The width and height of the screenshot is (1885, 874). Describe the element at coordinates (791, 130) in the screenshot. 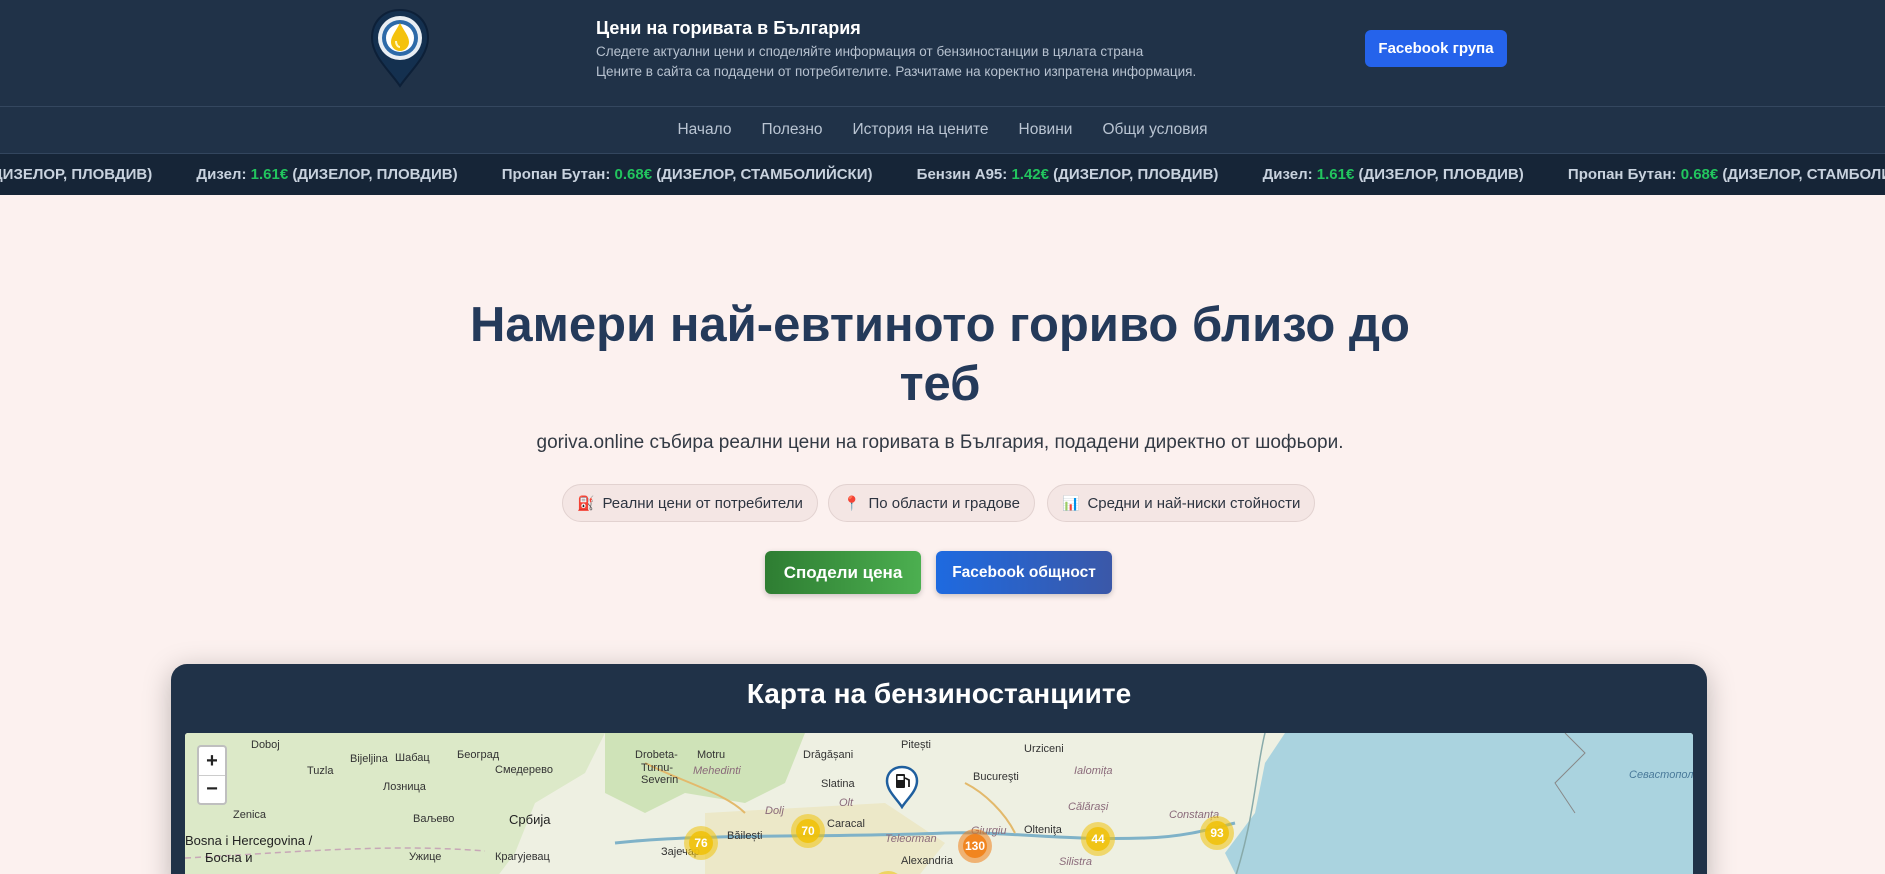

I see `nav-item-useful: Полезно` at that location.